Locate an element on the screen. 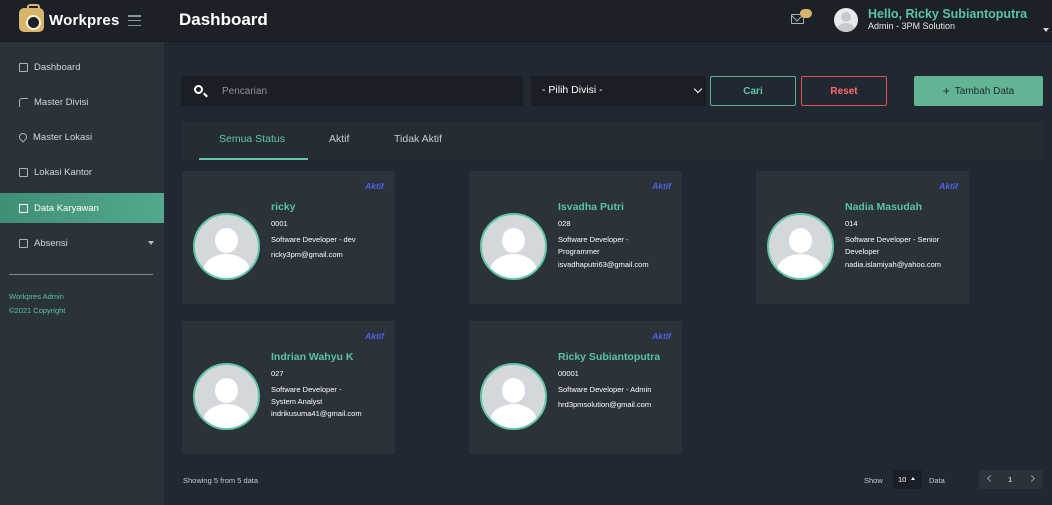 The image size is (1052, 505). sidebar-item-absensi: Absensi is located at coordinates (82, 243).